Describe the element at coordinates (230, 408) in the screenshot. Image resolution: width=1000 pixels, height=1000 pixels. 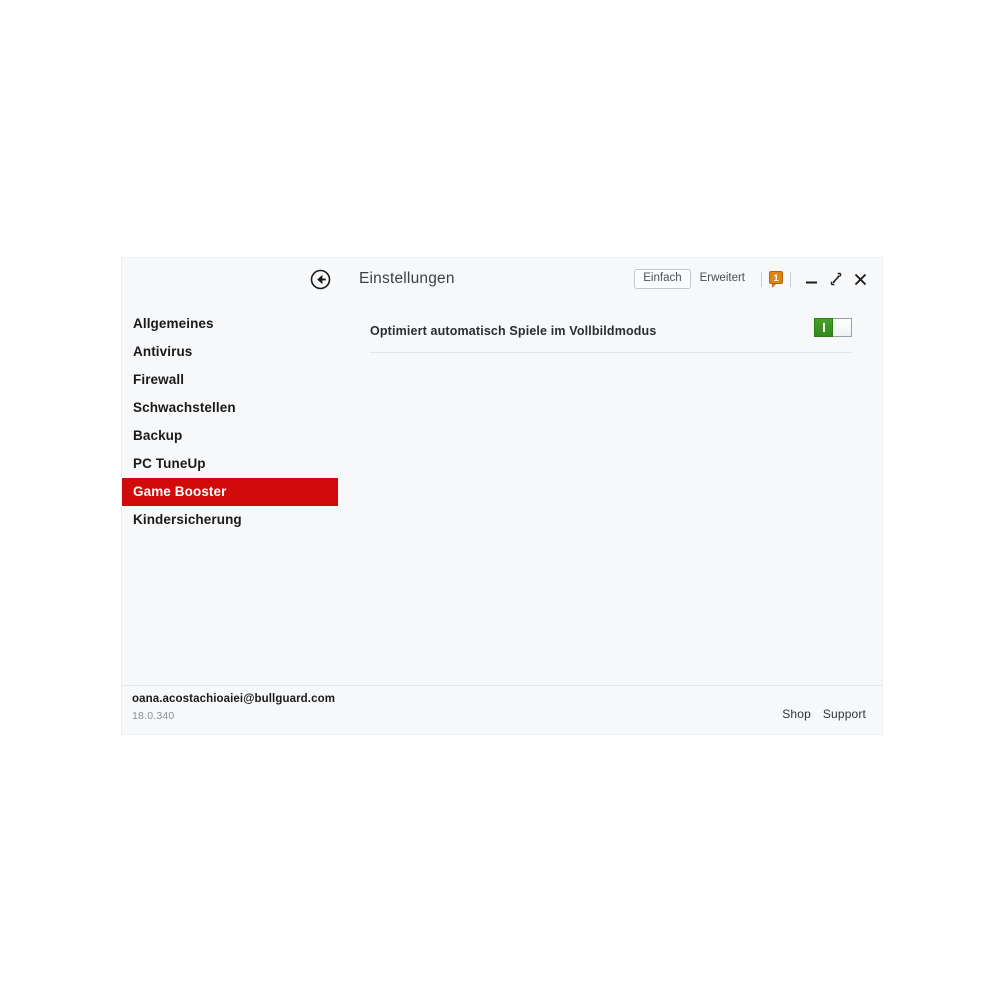
I see `sidebar-item-schwachstellen: Schwachstellen` at that location.